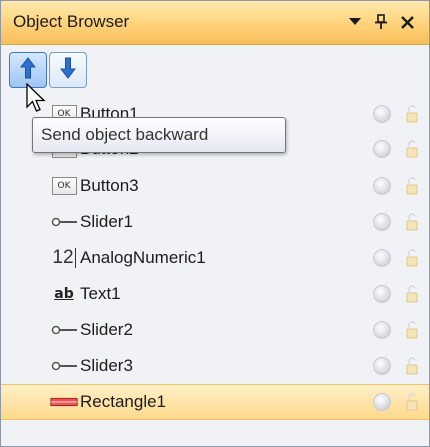 The width and height of the screenshot is (430, 447). I want to click on list-item-label: Button3, so click(109, 185).